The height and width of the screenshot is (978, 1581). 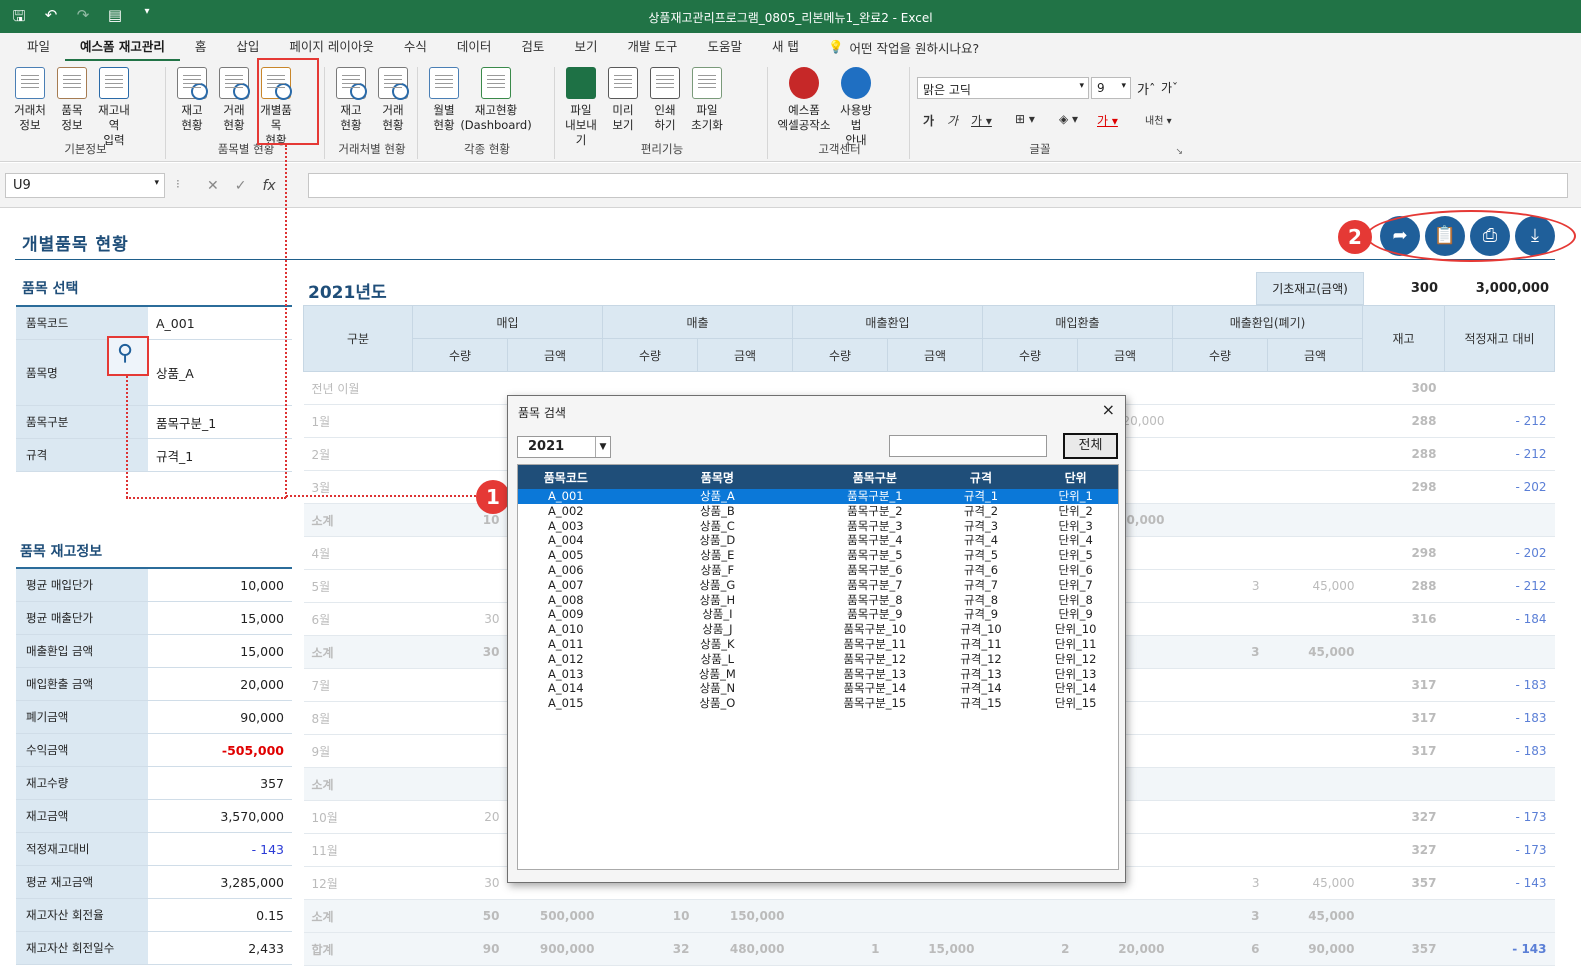 I want to click on close-icon: ×, so click(x=1108, y=409).